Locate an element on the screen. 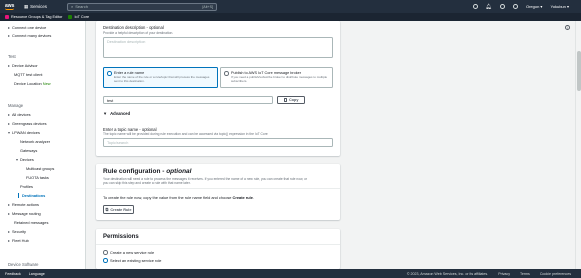 This screenshot has width=581, height=278. page-scrollbar is located at coordinates (578, 145).